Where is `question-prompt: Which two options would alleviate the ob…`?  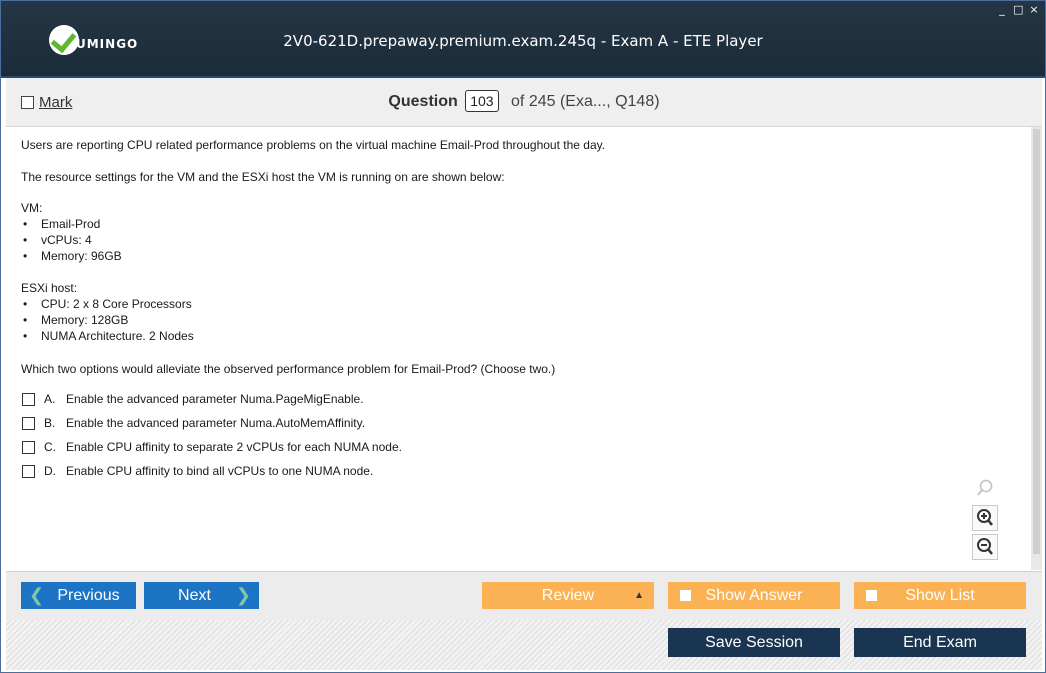 question-prompt: Which two options would alleviate the ob… is located at coordinates (288, 369).